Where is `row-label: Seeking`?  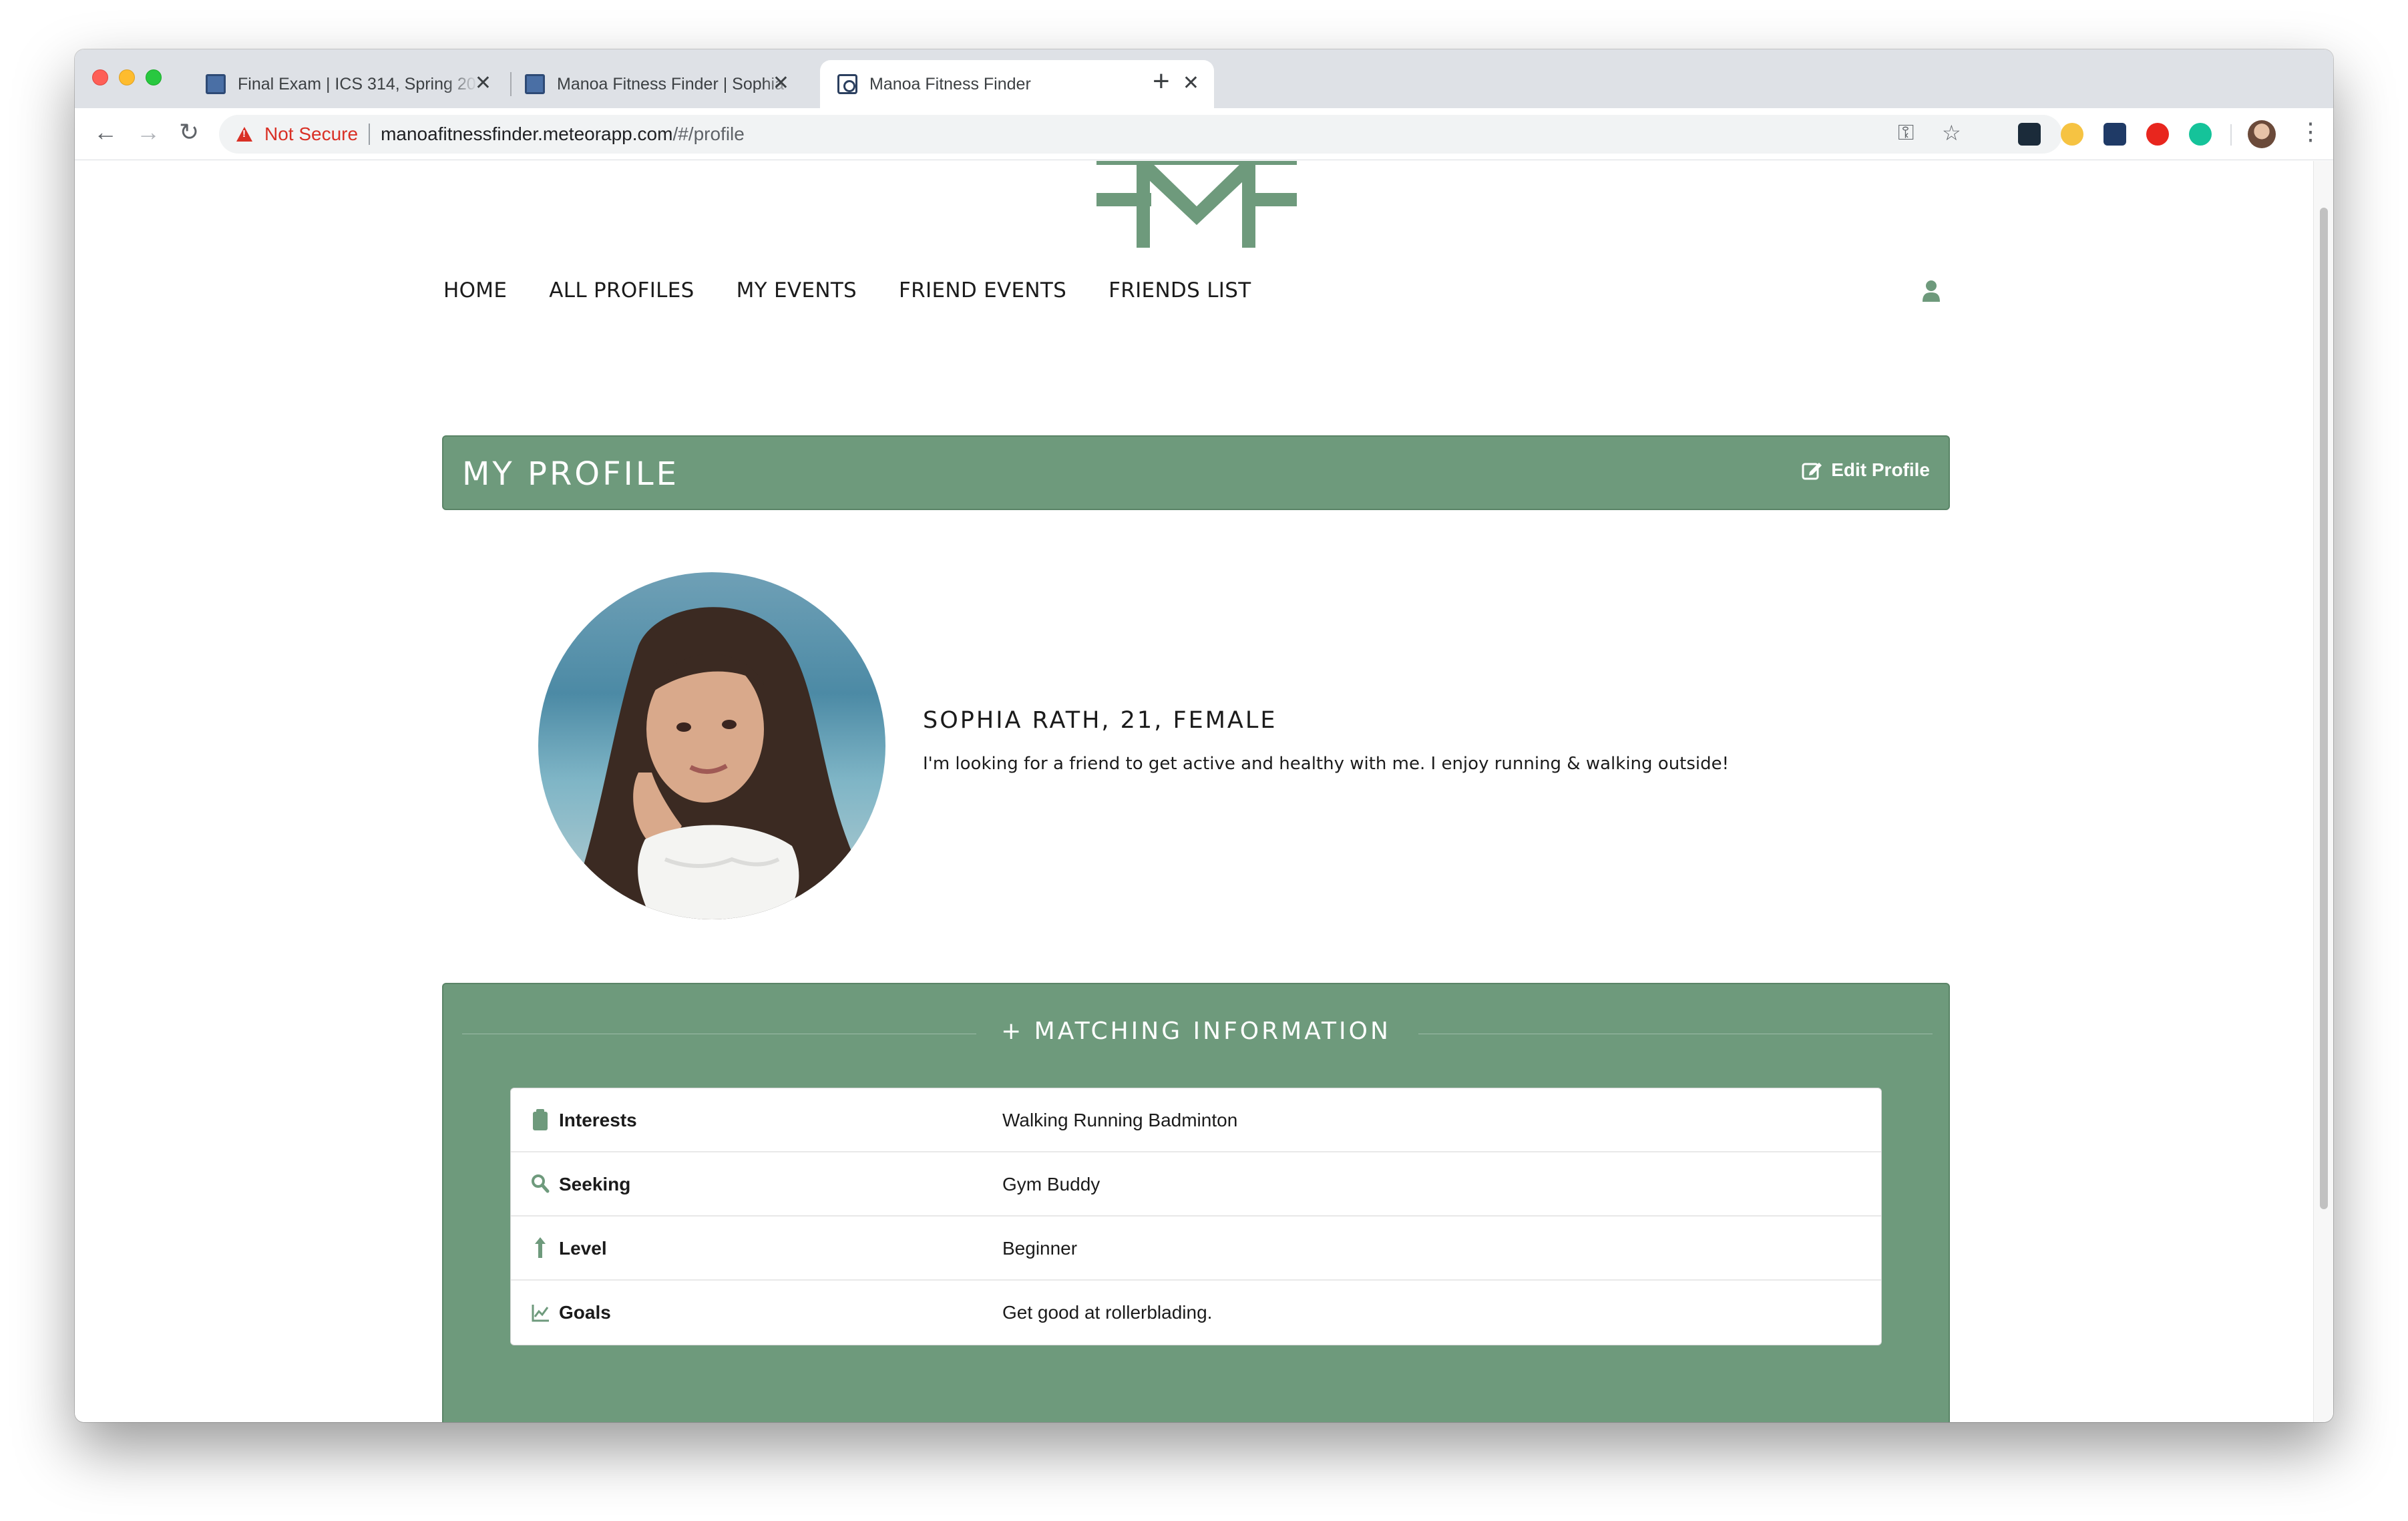
row-label: Seeking is located at coordinates (595, 1184).